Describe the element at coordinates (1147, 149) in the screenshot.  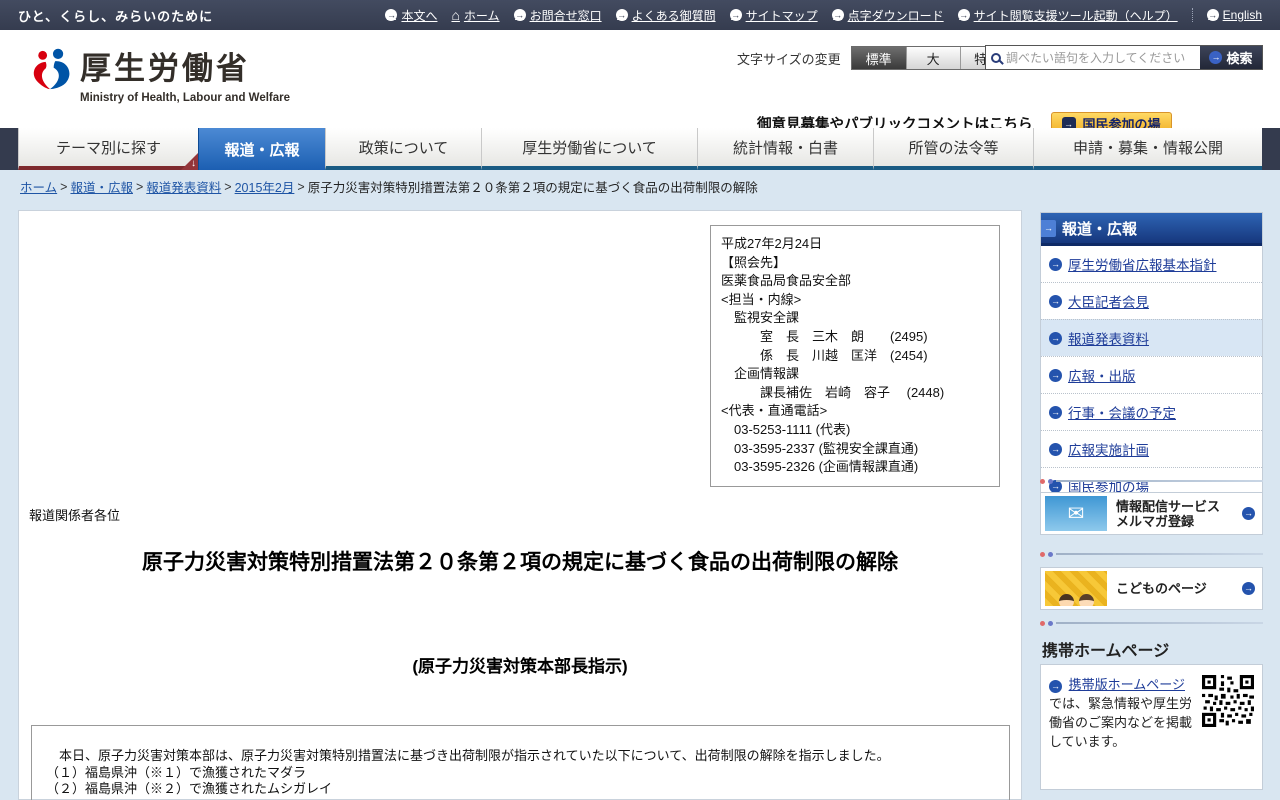
I see `tab-applications: 申請・募集・情報公開` at that location.